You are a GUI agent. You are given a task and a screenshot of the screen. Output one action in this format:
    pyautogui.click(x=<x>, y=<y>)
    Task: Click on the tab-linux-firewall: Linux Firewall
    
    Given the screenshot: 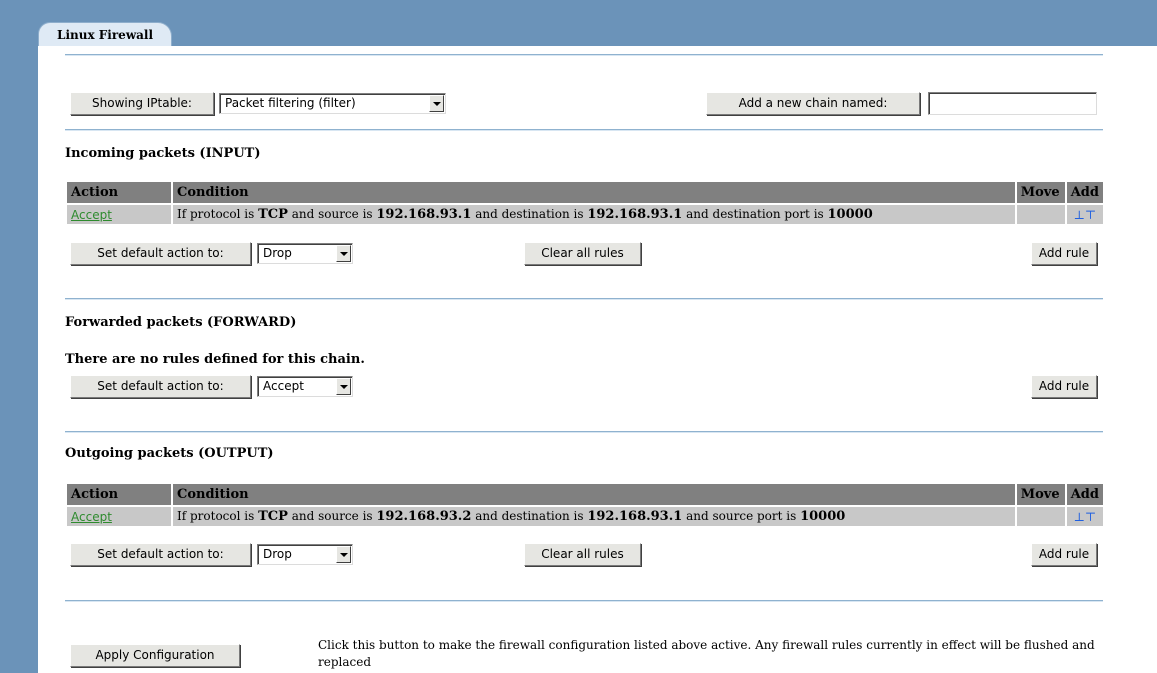 What is the action you would take?
    pyautogui.click(x=105, y=34)
    